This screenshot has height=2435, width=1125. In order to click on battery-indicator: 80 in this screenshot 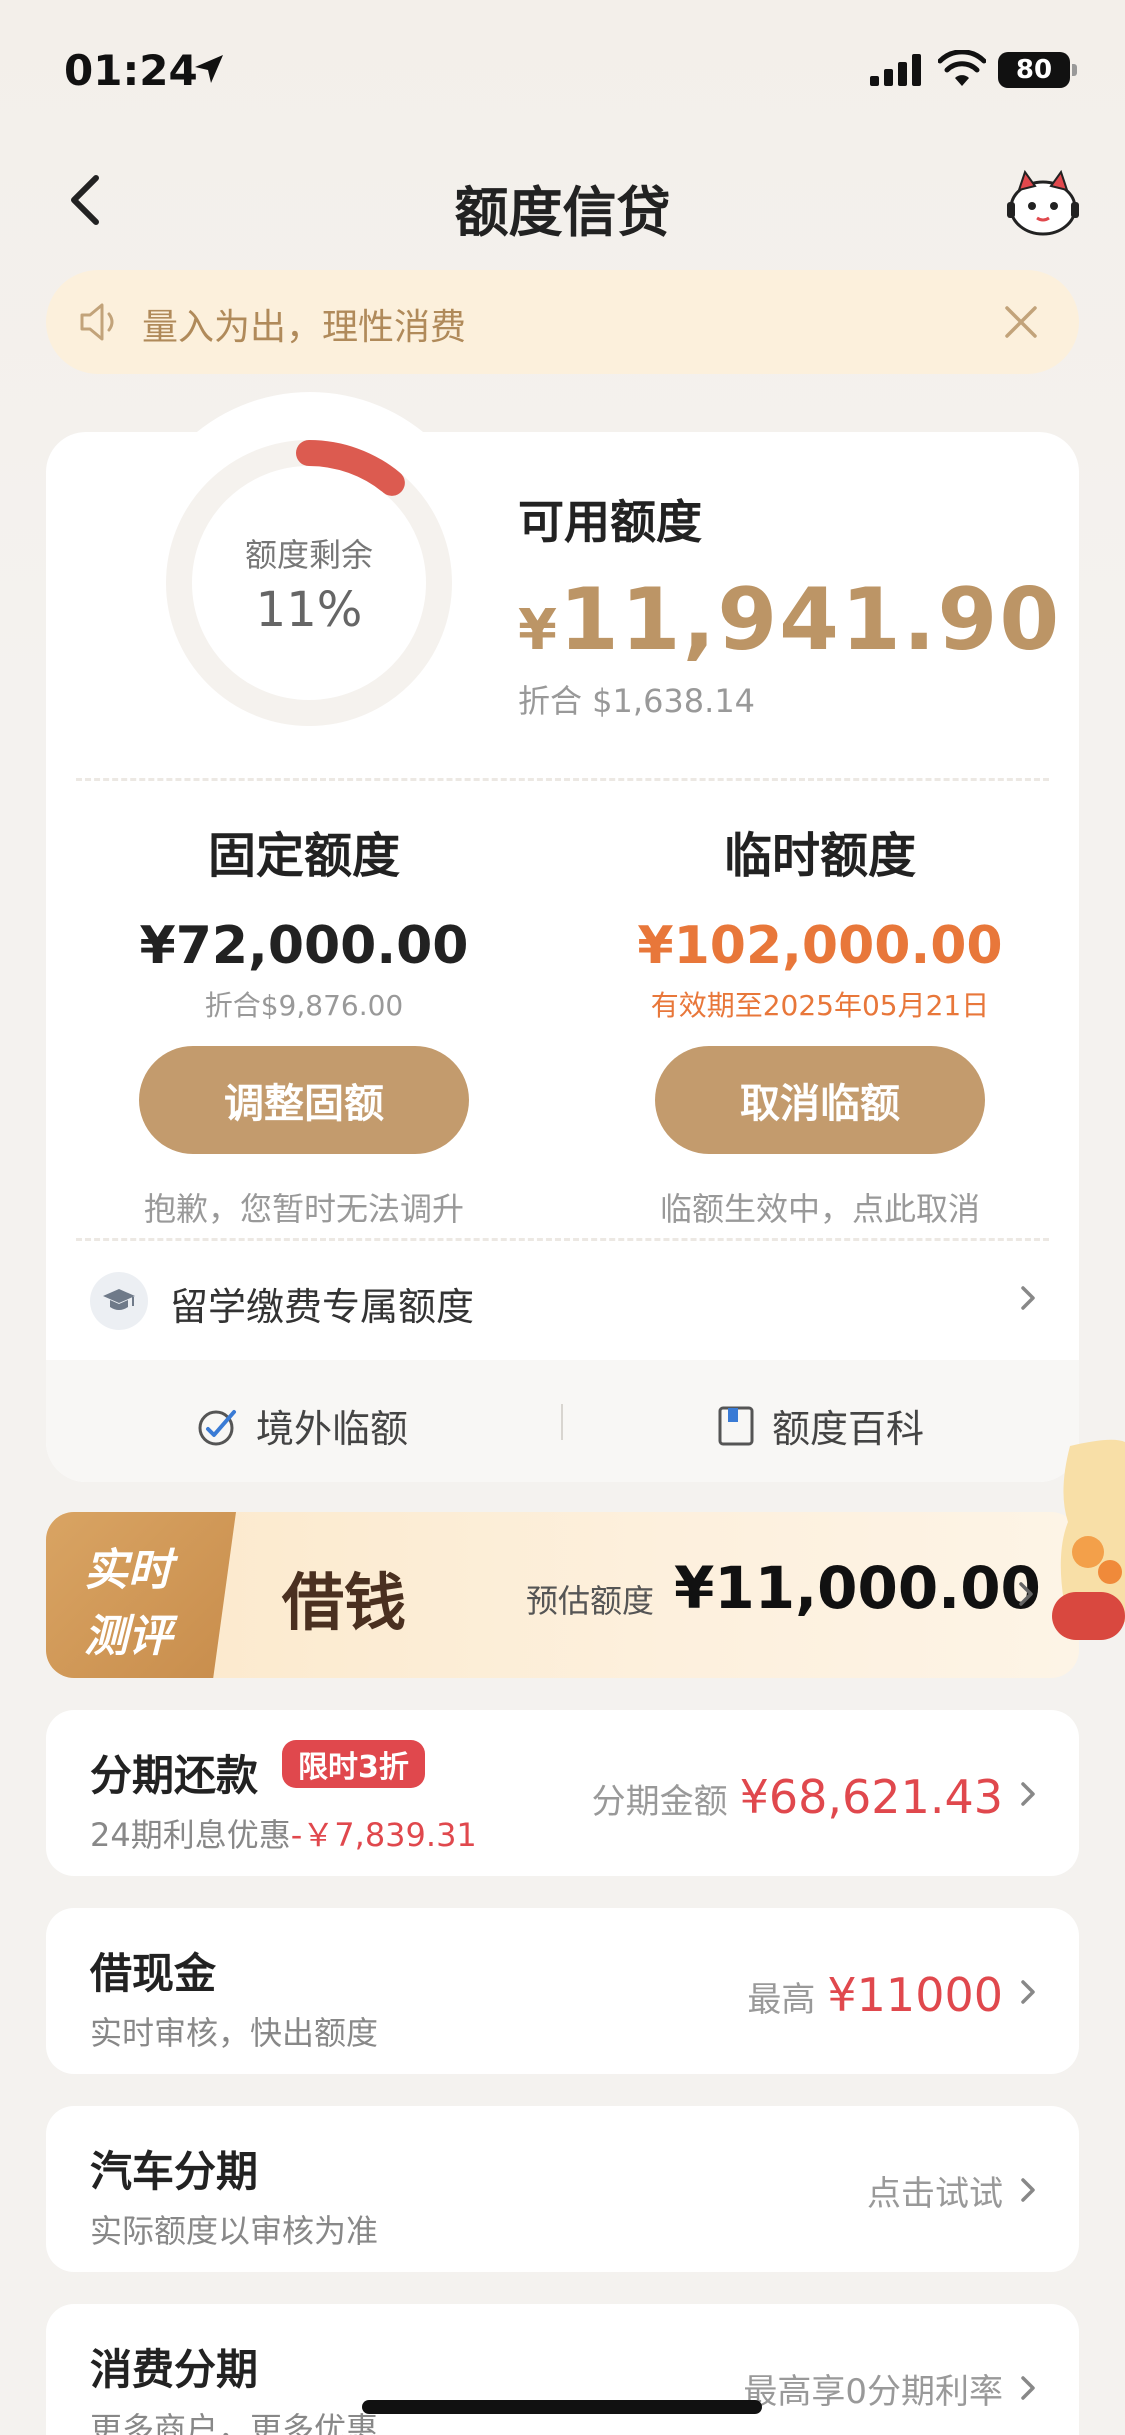, I will do `click(1037, 70)`.